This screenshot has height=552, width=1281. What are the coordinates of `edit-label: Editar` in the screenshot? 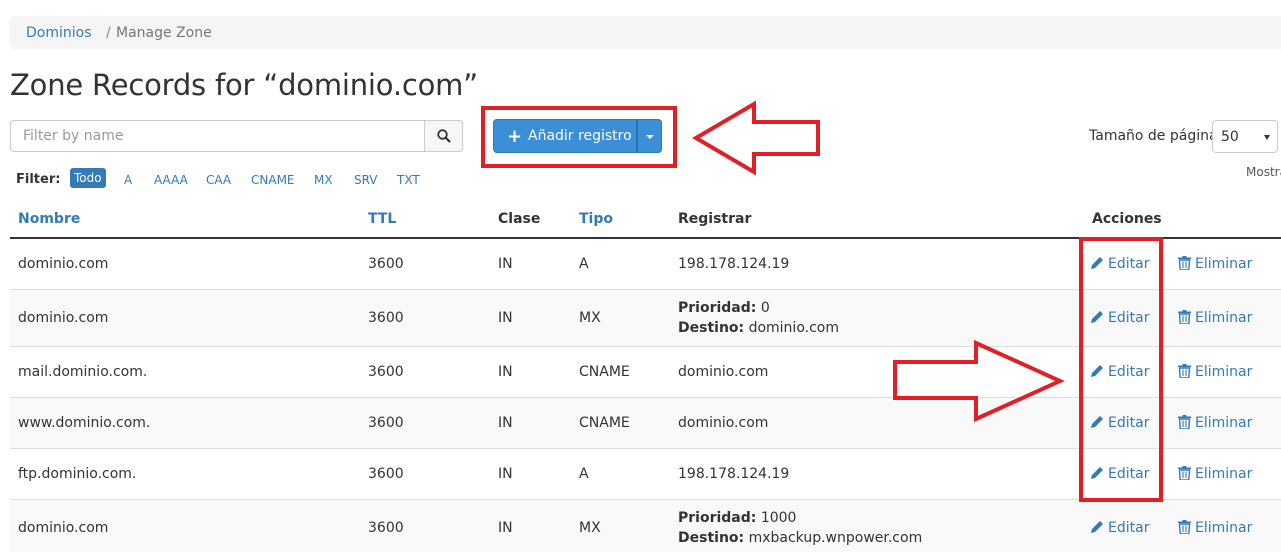 It's located at (1129, 528).